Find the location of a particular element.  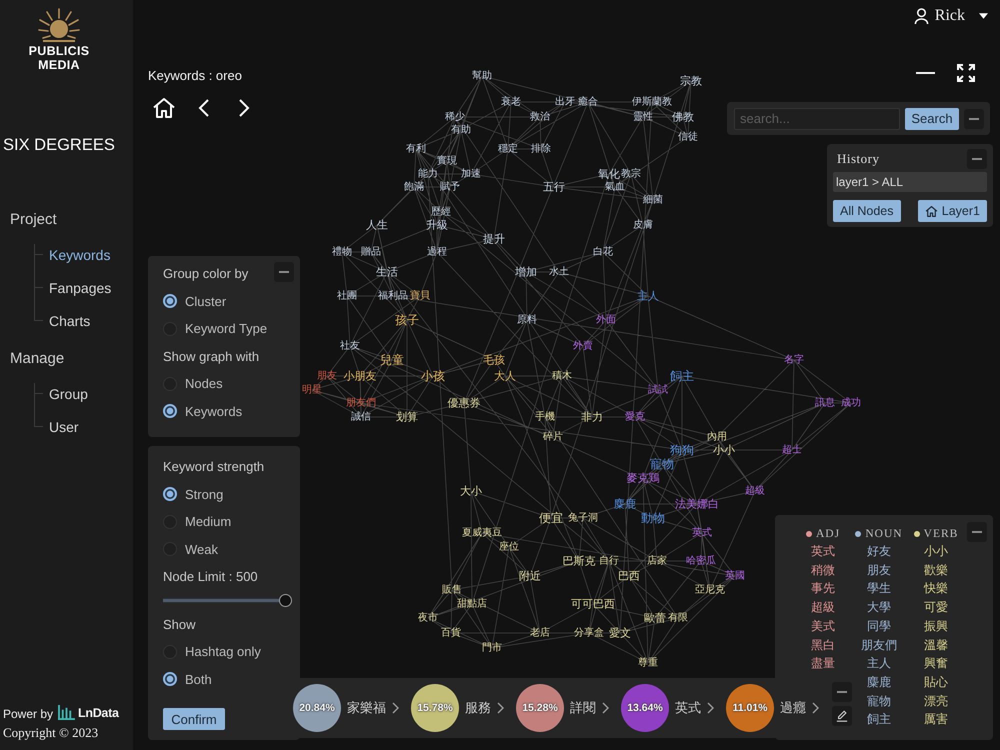

cluster-label: 服務 is located at coordinates (478, 708).